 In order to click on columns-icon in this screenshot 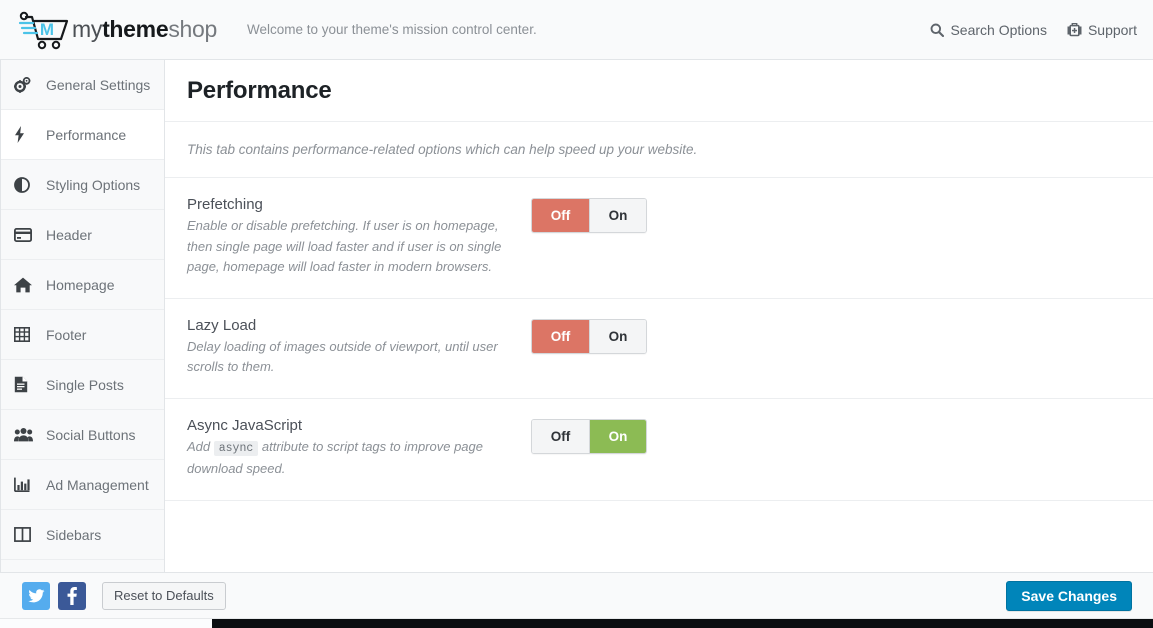, I will do `click(27, 534)`.